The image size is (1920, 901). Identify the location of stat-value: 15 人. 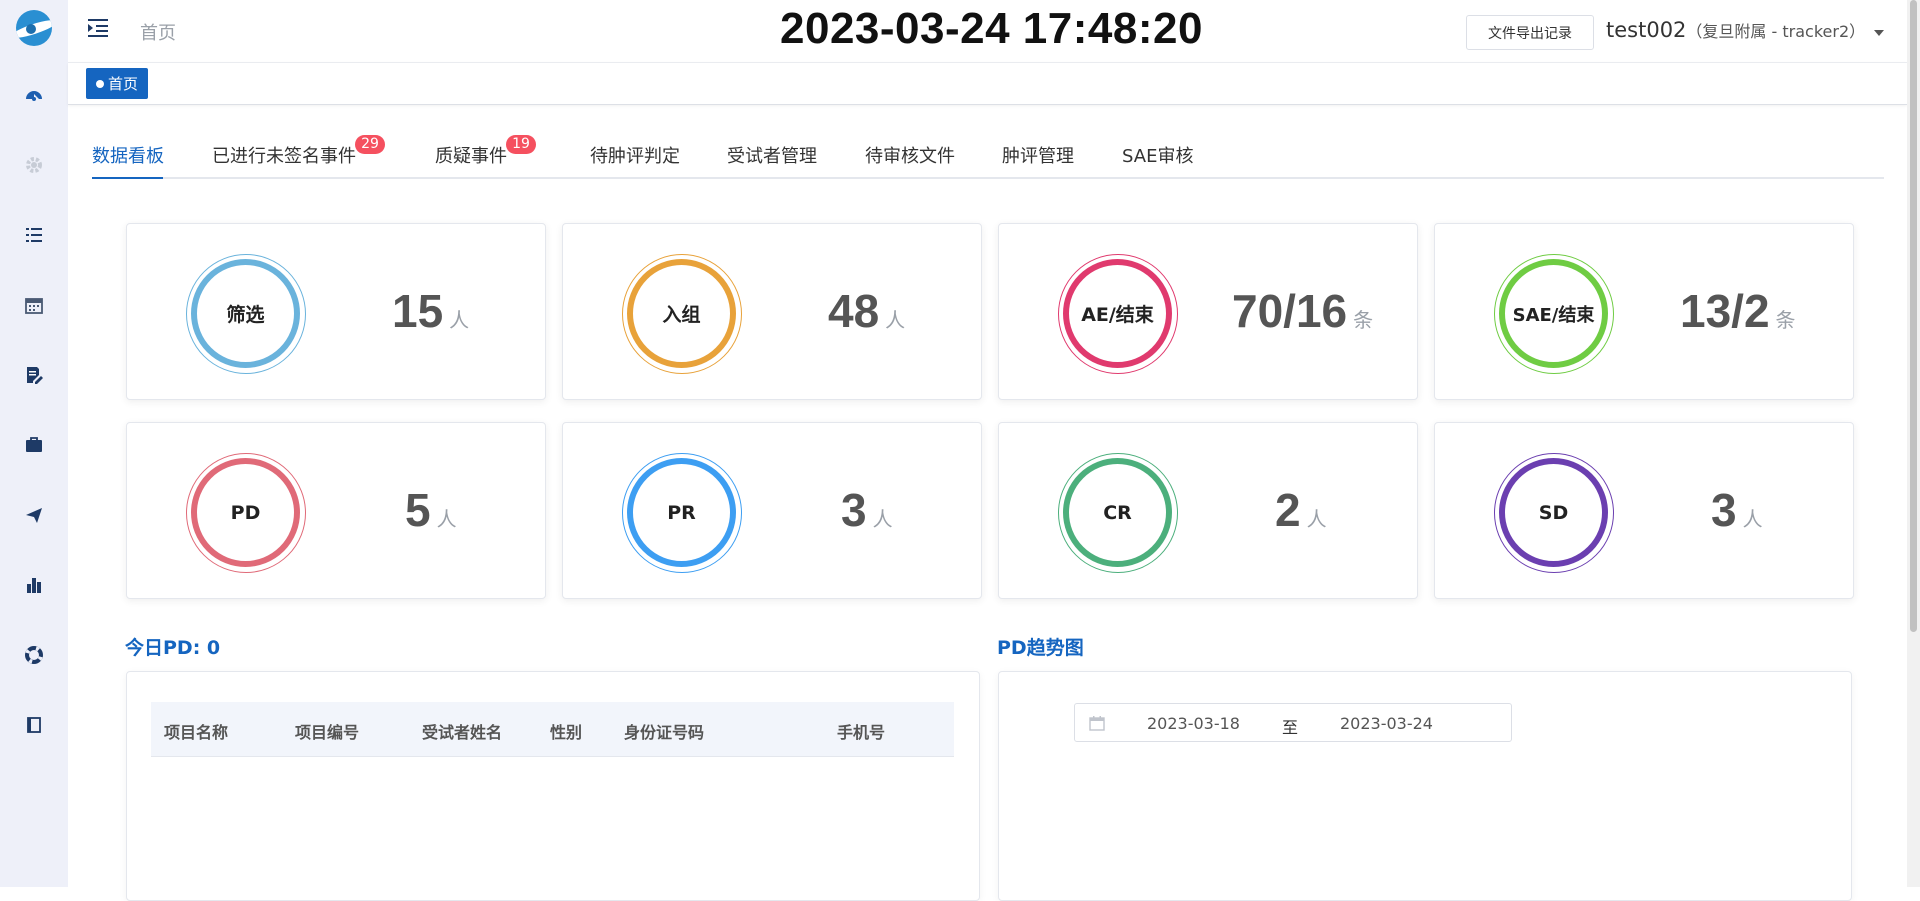
(431, 311).